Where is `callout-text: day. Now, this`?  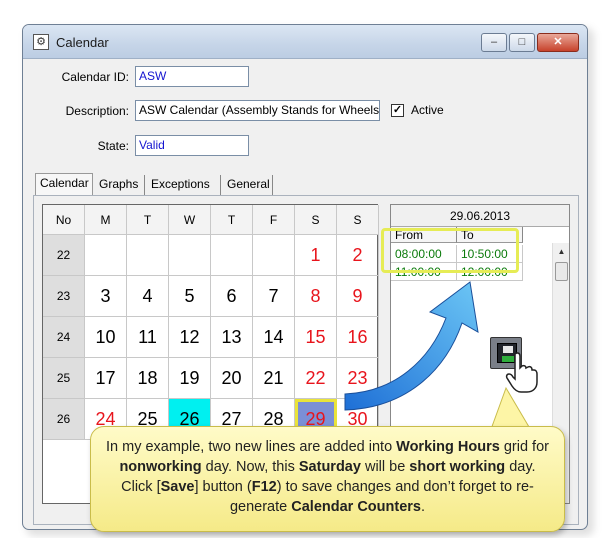 callout-text: day. Now, this is located at coordinates (250, 467).